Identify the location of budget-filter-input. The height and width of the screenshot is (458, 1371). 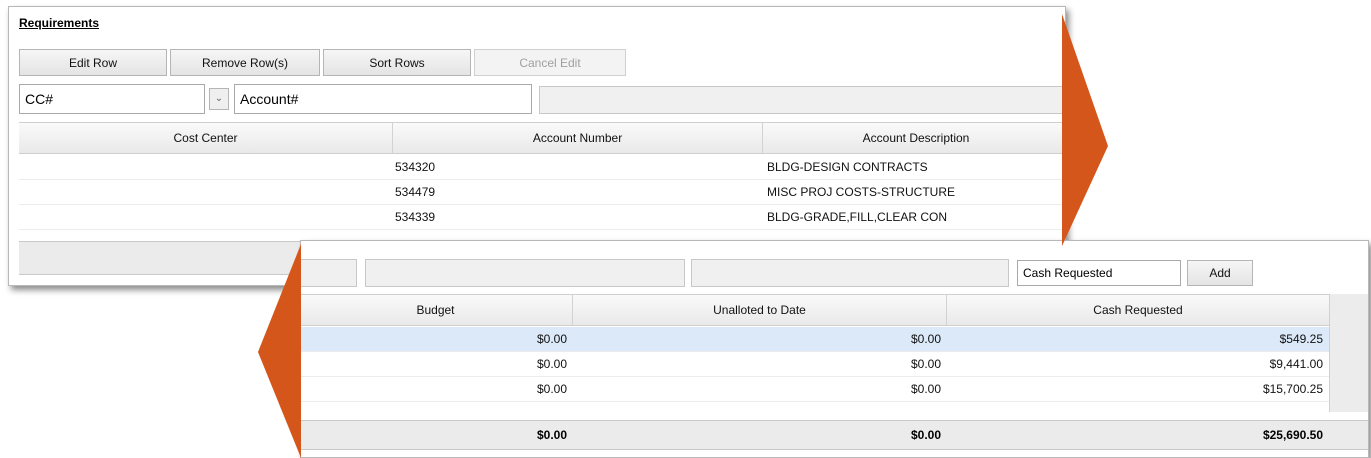
(525, 273).